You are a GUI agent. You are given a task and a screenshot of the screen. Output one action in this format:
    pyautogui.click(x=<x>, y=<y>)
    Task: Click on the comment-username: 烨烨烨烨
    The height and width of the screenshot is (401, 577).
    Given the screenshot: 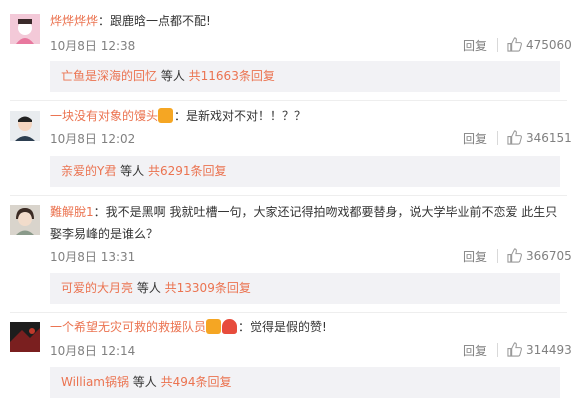 What is the action you would take?
    pyautogui.click(x=74, y=21)
    